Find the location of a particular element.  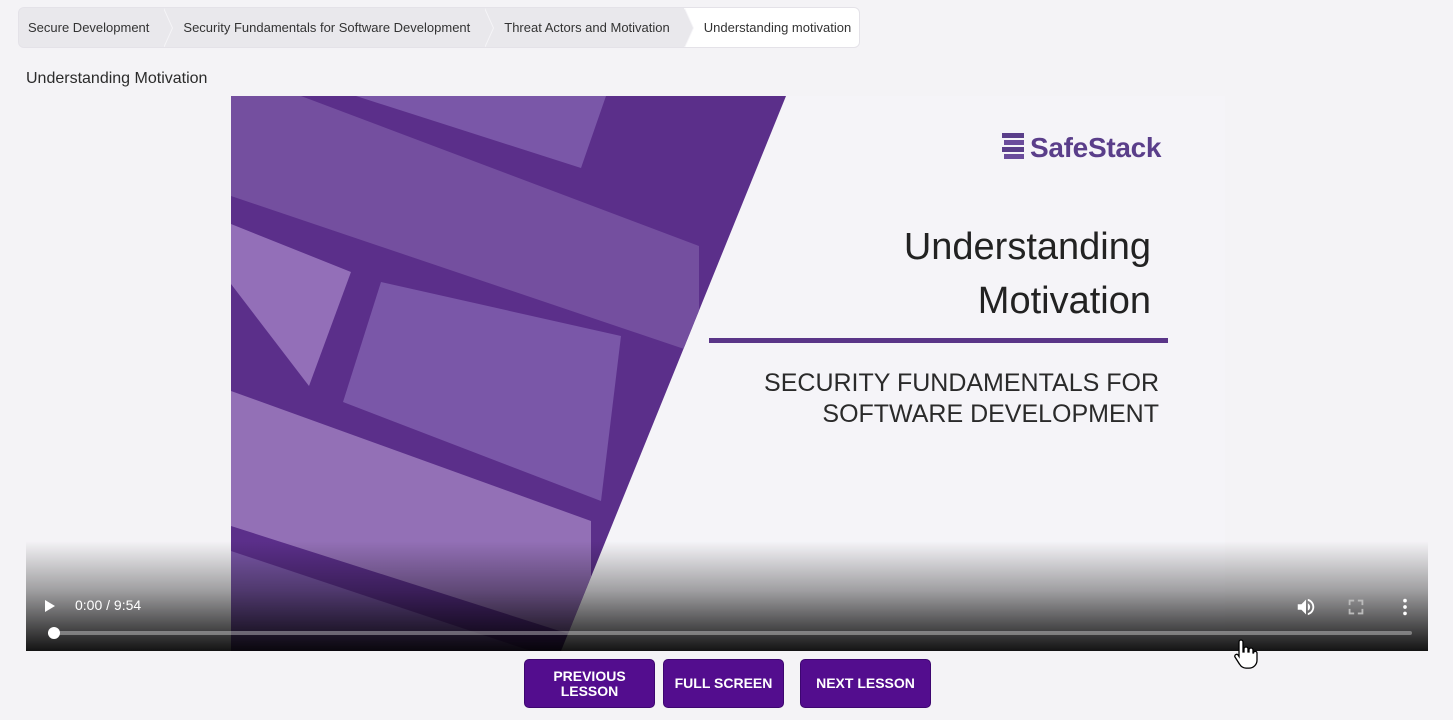

breadcrumb-item-current: Understanding motivation is located at coordinates (771, 27).